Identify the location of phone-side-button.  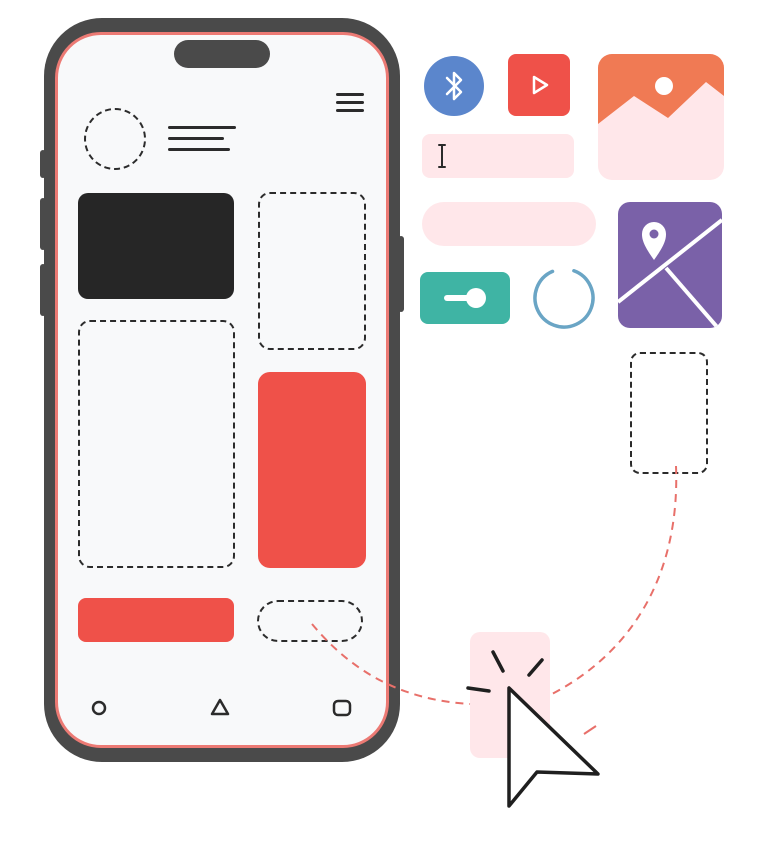
(43, 164).